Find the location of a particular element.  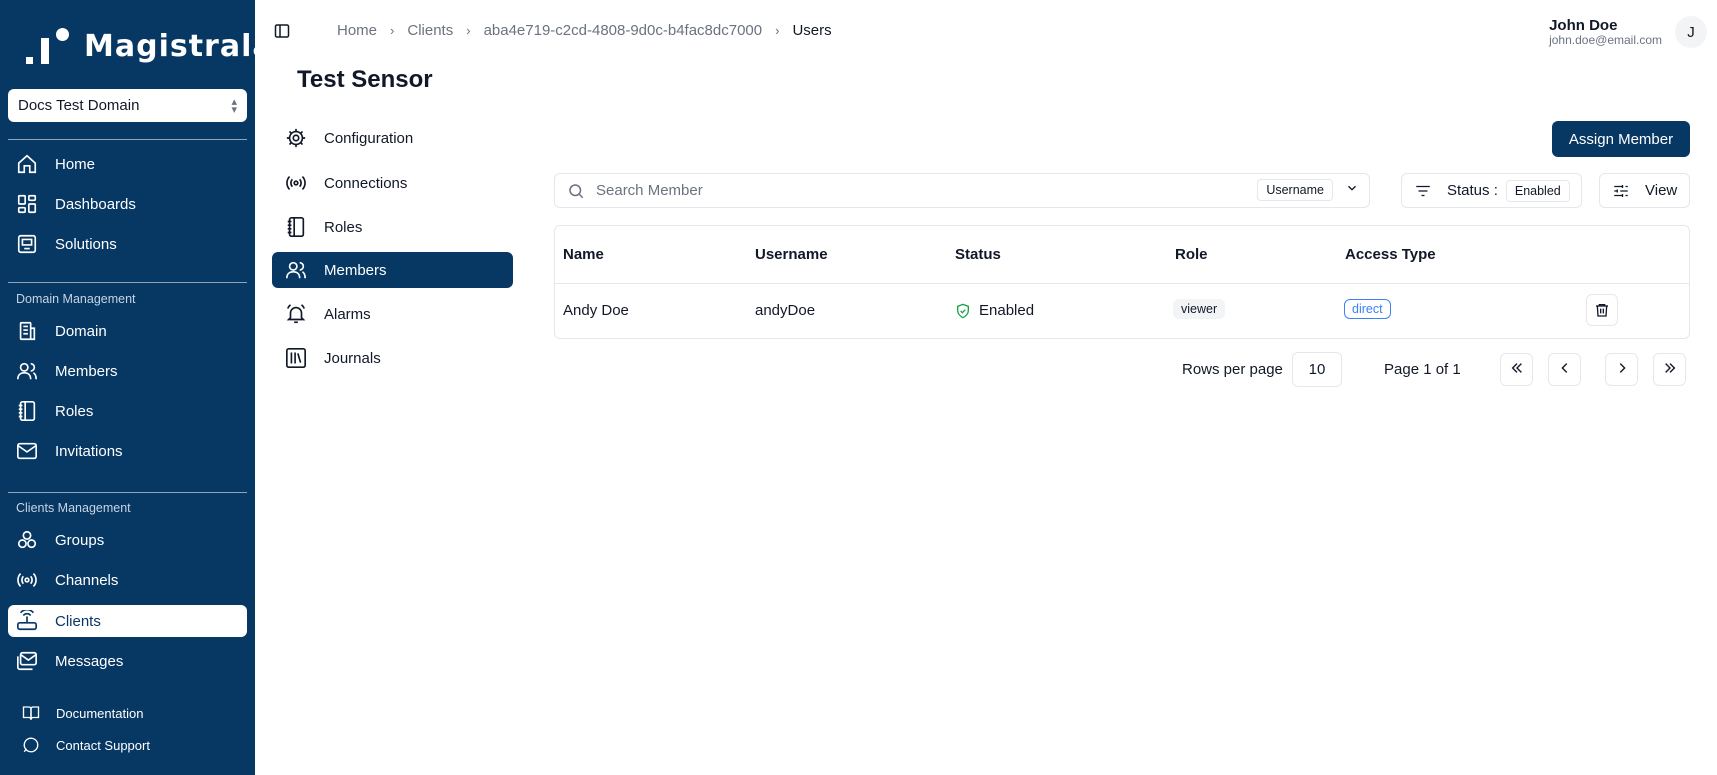

status-filter-label: Status : is located at coordinates (1472, 190).